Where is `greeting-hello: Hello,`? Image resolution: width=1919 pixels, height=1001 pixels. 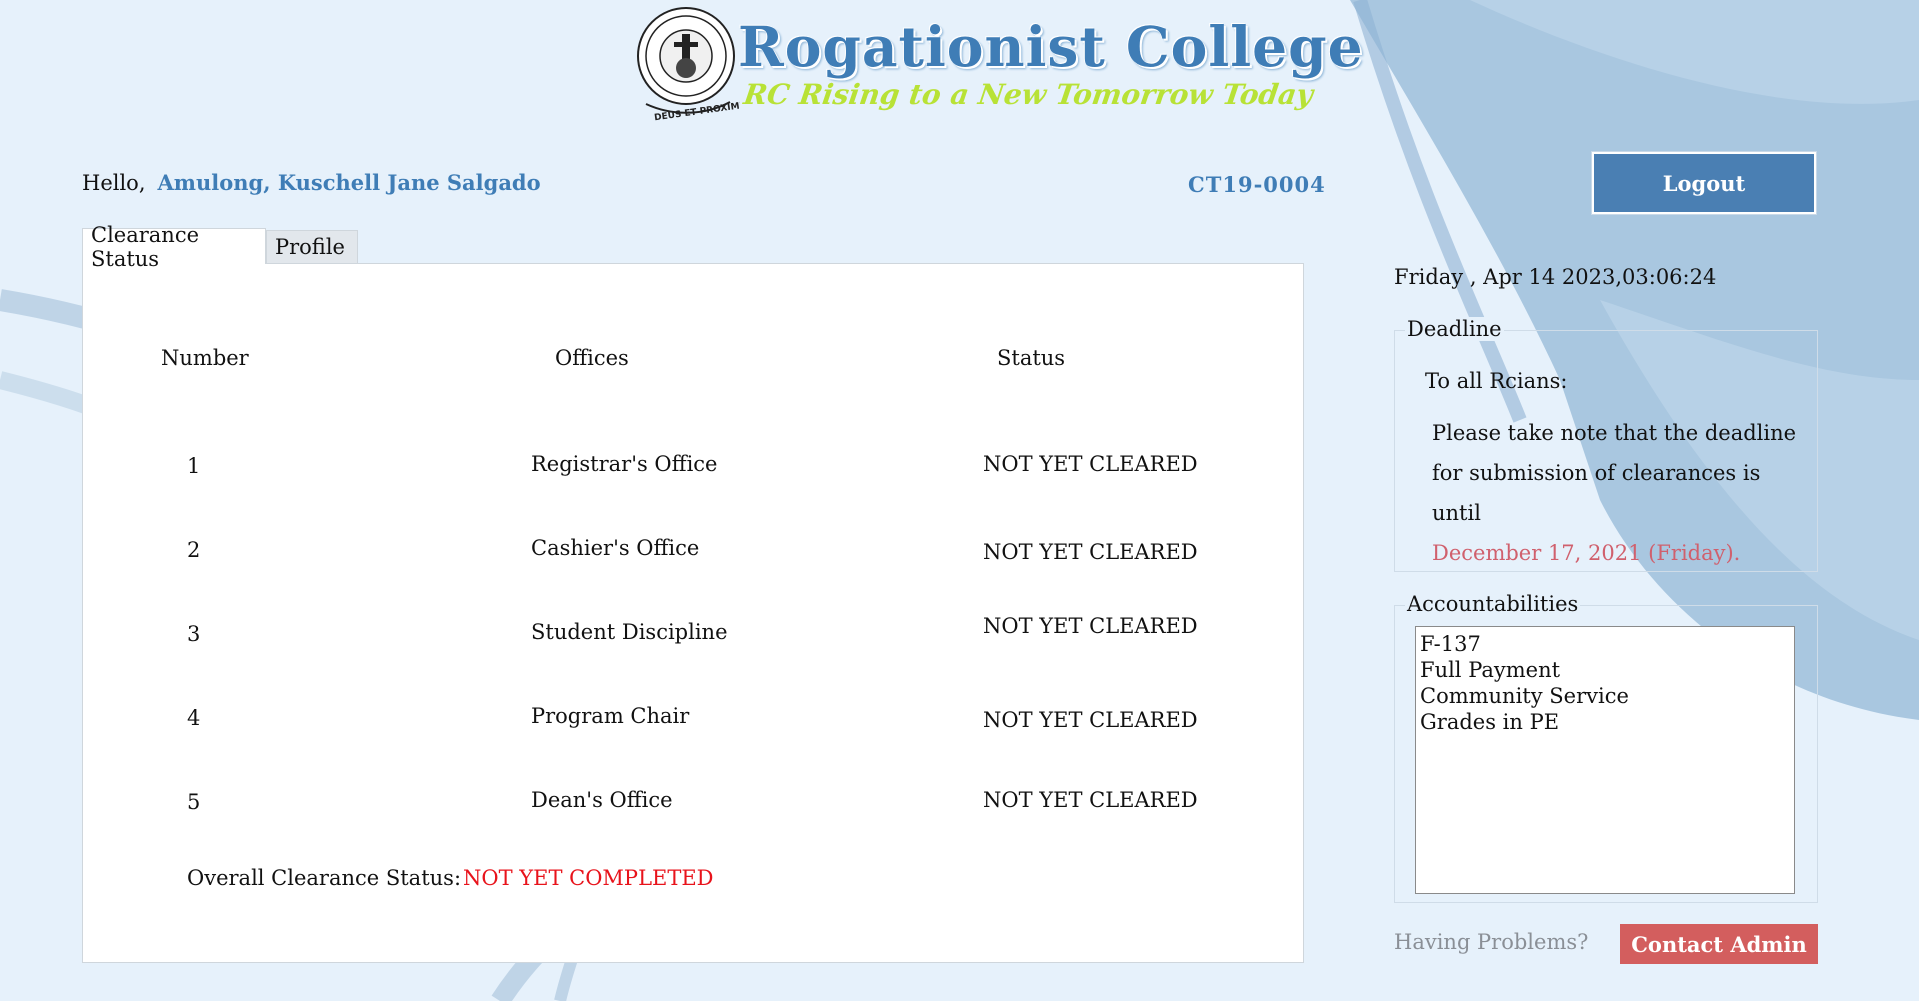 greeting-hello: Hello, is located at coordinates (114, 183).